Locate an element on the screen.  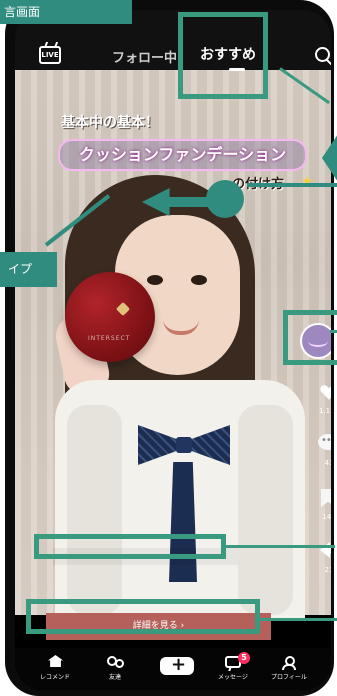
nav-profile: プロフィール is located at coordinates (289, 669).